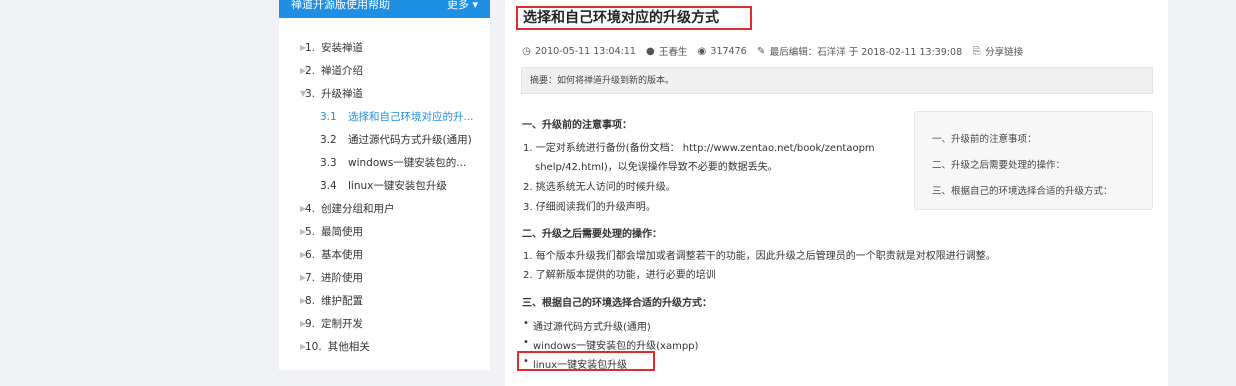 Image resolution: width=1236 pixels, height=386 pixels. I want to click on toc-item-7: ▶ 7. 进阶使用, so click(384, 277).